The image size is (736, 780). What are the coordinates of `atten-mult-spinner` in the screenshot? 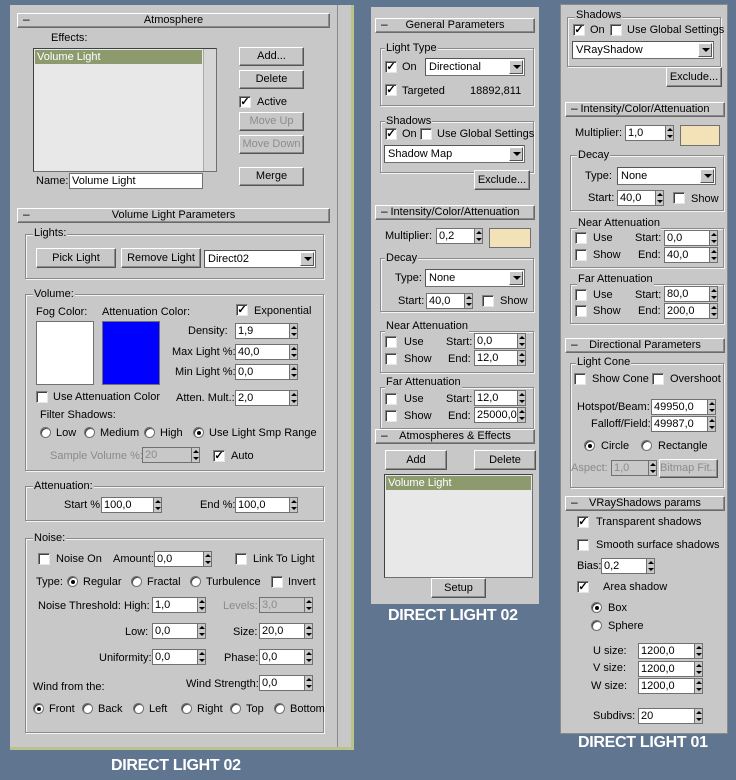 It's located at (293, 398).